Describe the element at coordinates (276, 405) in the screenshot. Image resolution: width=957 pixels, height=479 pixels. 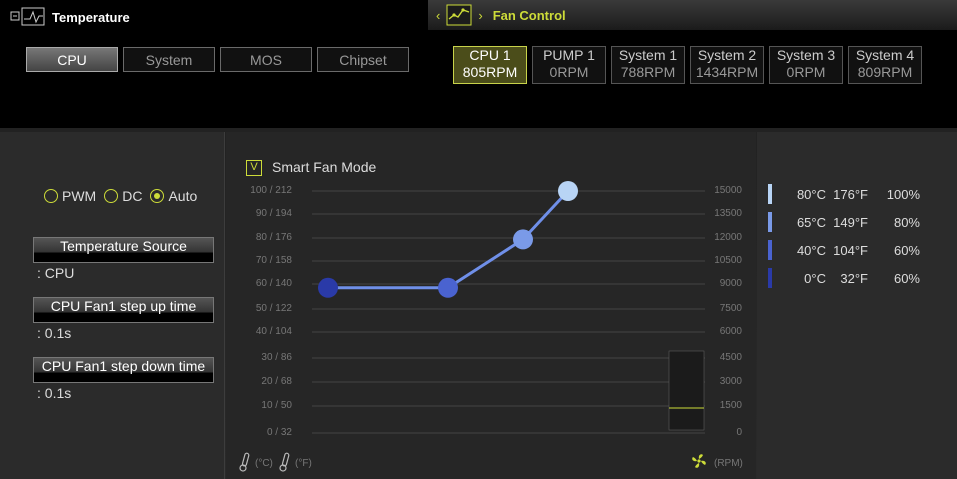
I see `y-left-tick-label: 10 / 50` at that location.